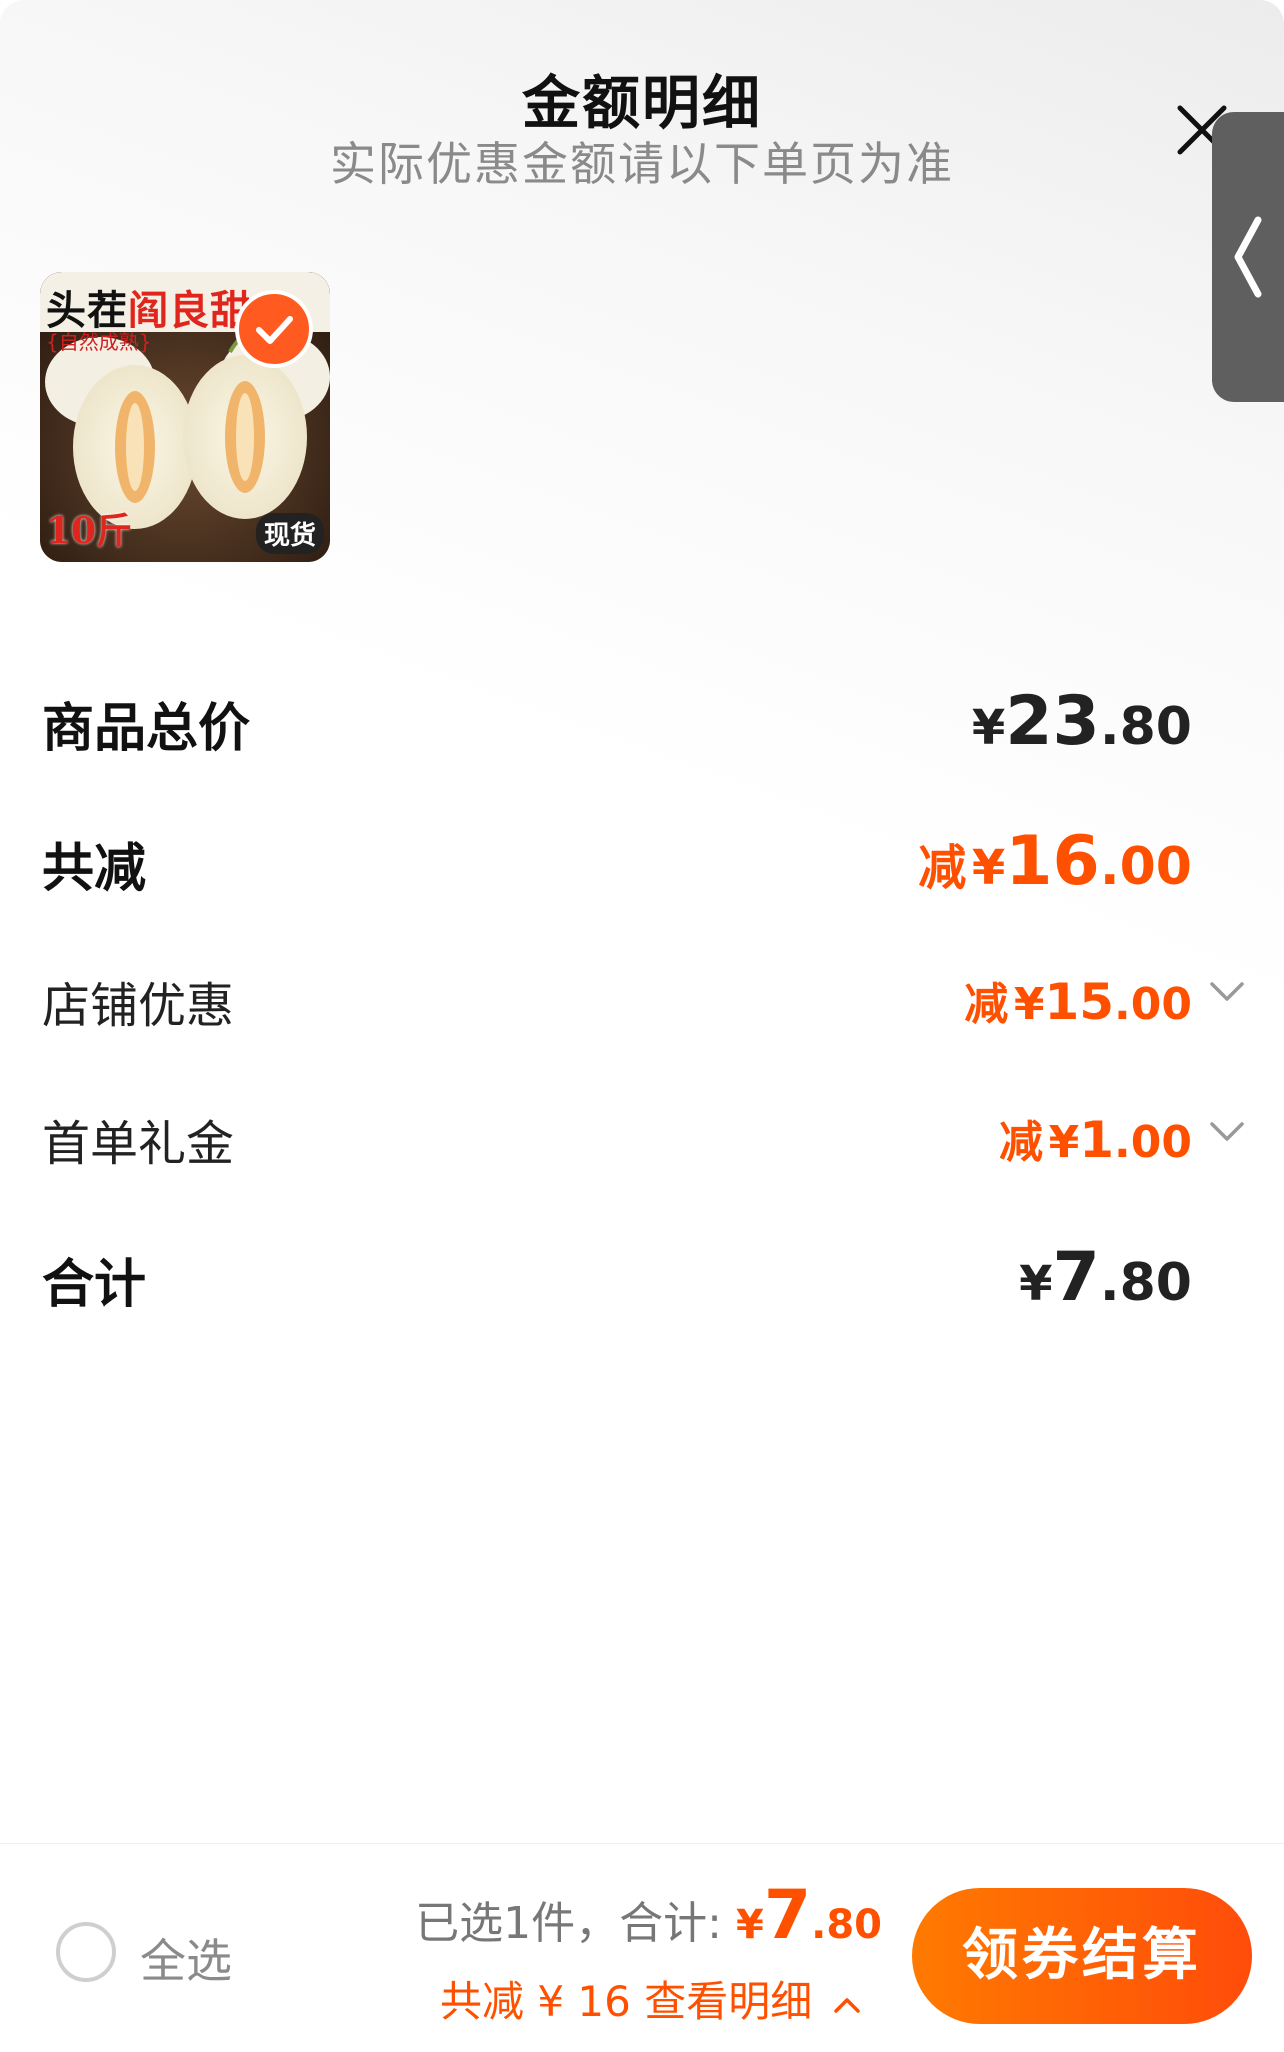 The image size is (1284, 2052). I want to click on sum-value: ¥7.80, so click(1105, 1277).